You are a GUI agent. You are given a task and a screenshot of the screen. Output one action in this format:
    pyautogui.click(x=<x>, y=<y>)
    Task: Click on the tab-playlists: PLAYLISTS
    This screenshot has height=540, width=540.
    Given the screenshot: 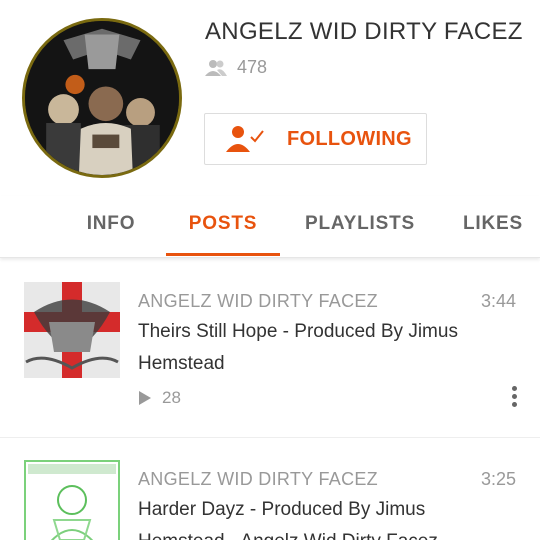 What is the action you would take?
    pyautogui.click(x=360, y=226)
    